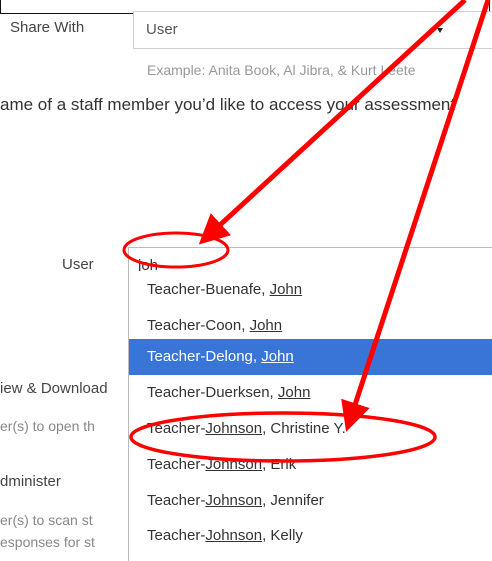 This screenshot has width=492, height=561. Describe the element at coordinates (208, 289) in the screenshot. I see `option-prefix: Teacher-Buenafe,` at that location.